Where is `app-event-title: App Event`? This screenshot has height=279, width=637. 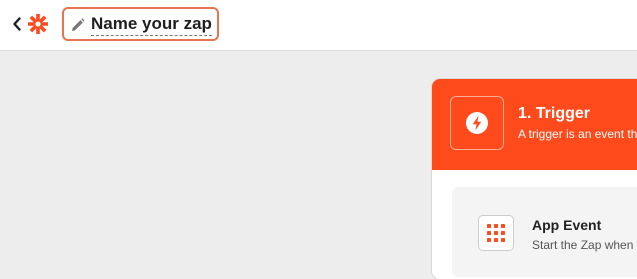 app-event-title: App Event is located at coordinates (567, 225).